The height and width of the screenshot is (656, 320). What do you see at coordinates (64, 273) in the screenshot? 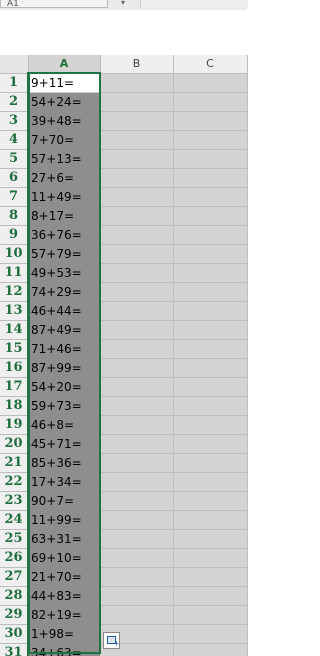
I see `cell-a: 49+53=` at bounding box center [64, 273].